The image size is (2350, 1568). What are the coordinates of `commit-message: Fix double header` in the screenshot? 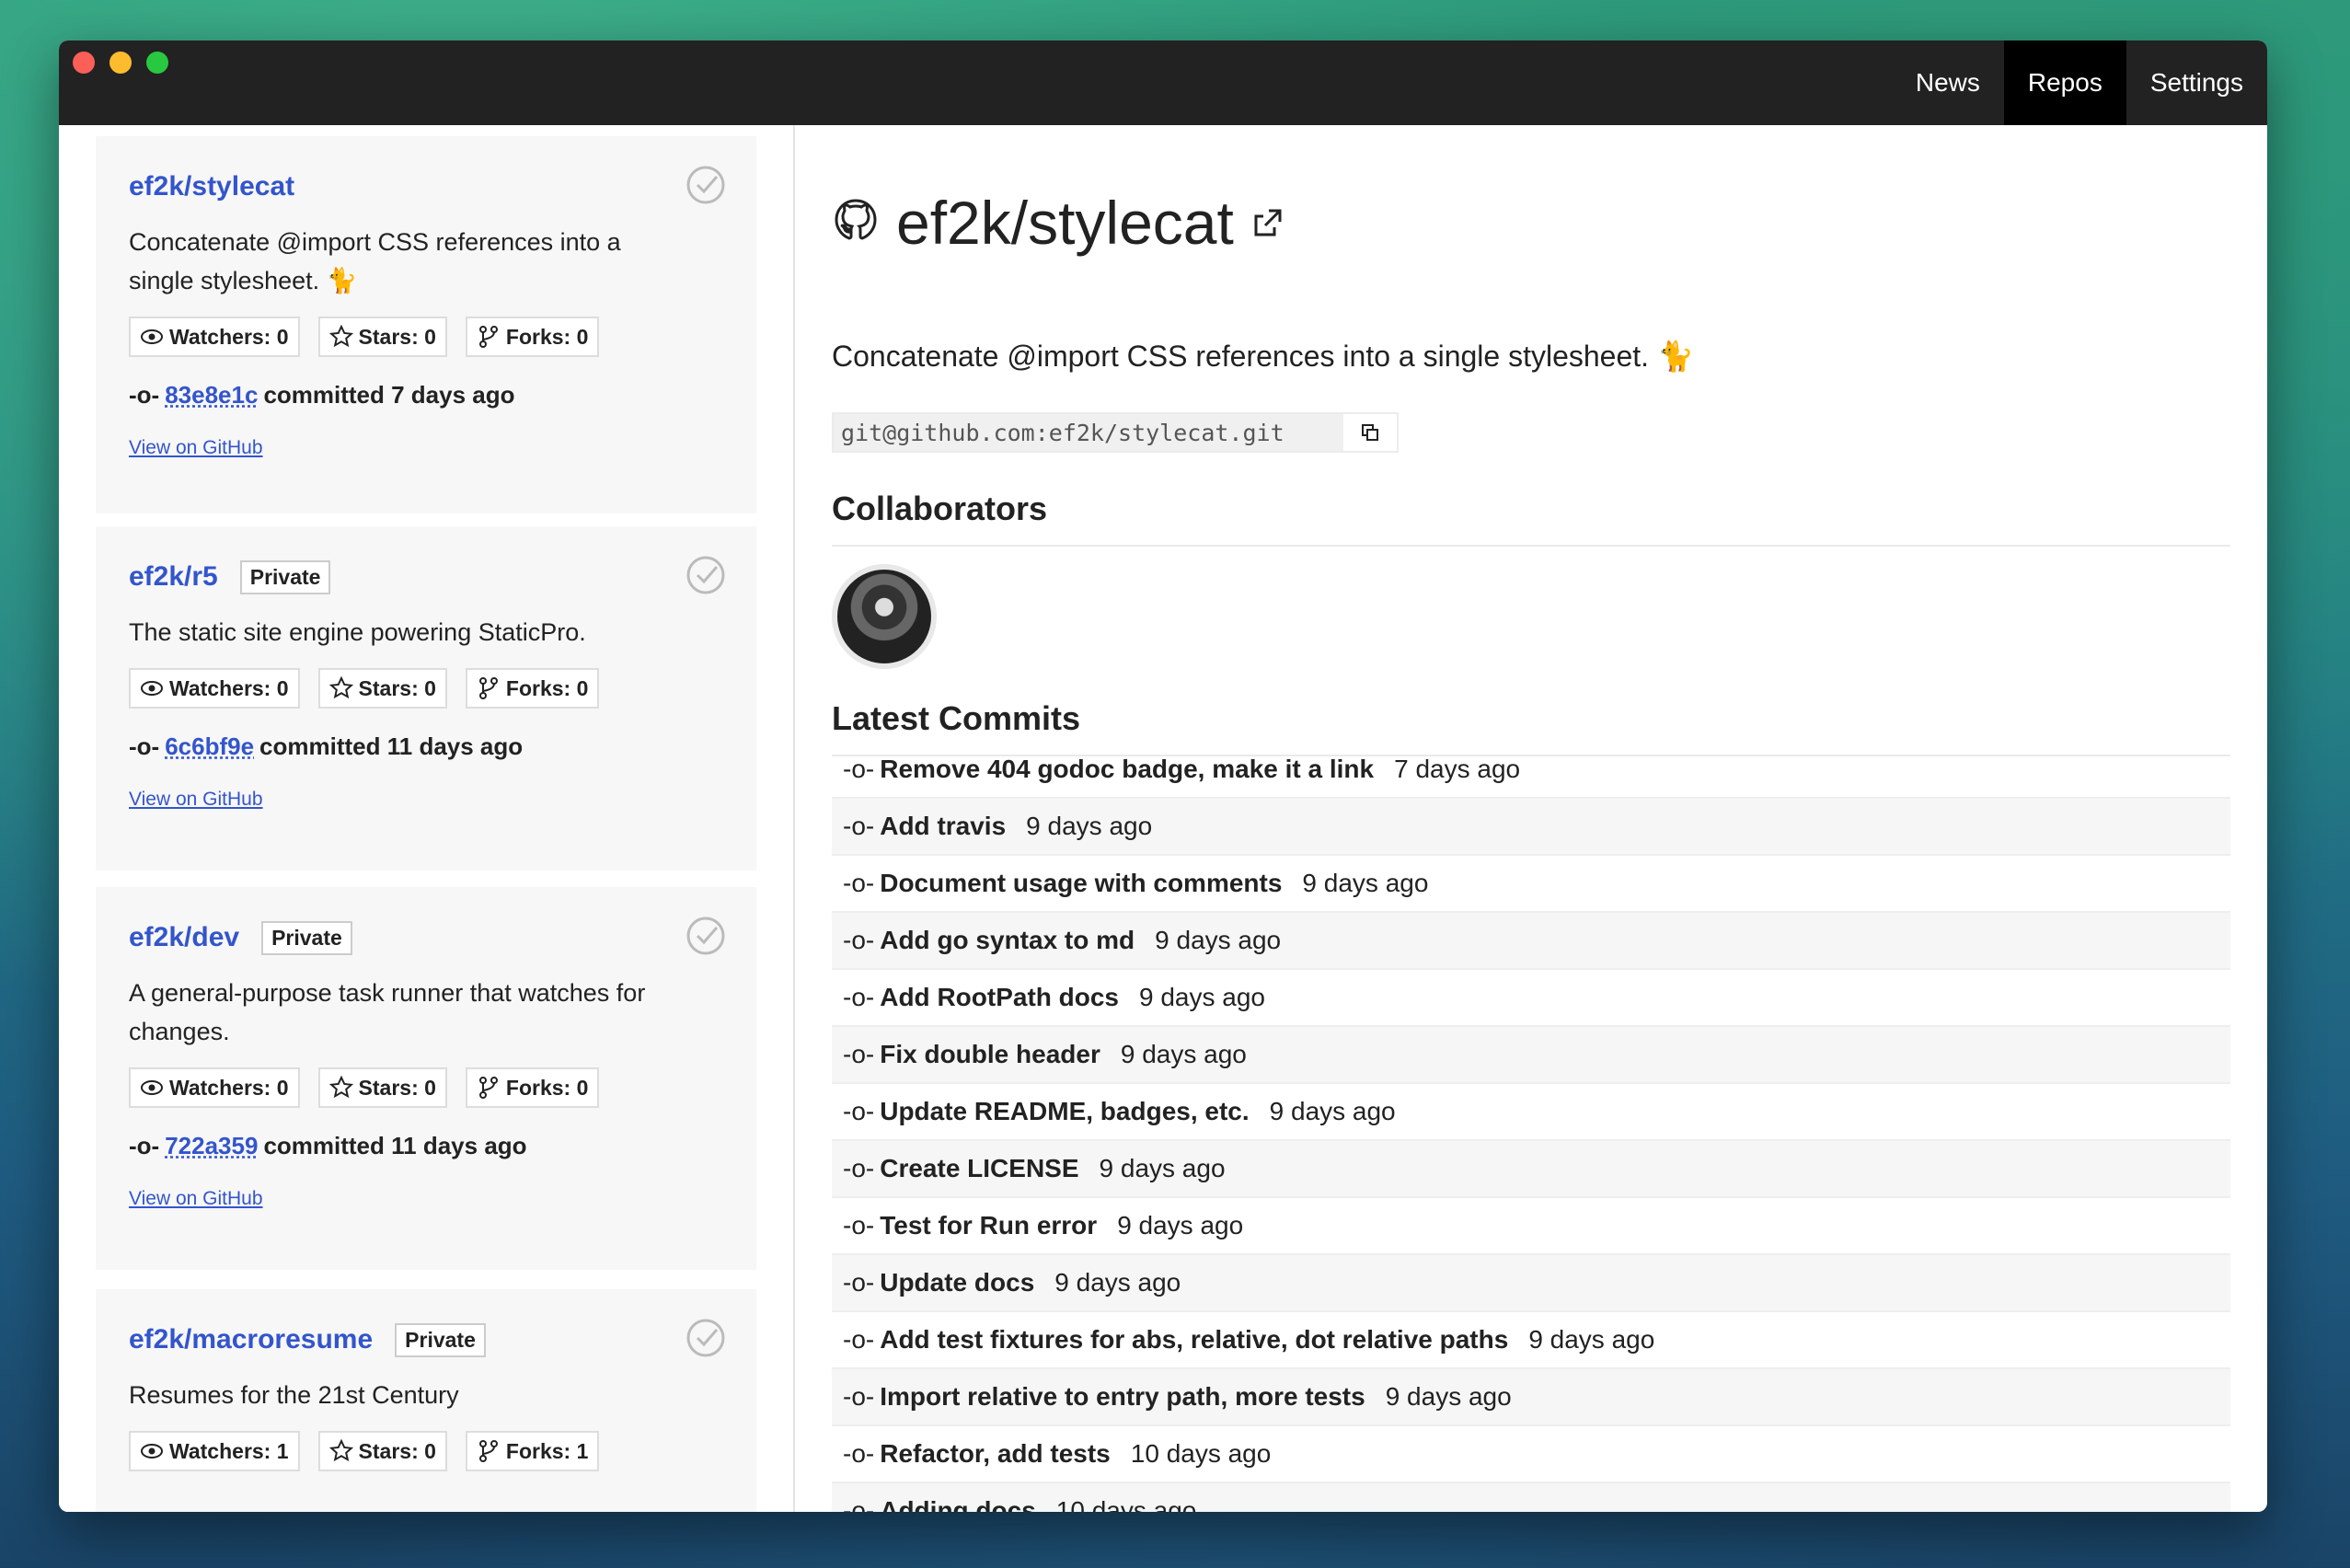 It's located at (990, 1054).